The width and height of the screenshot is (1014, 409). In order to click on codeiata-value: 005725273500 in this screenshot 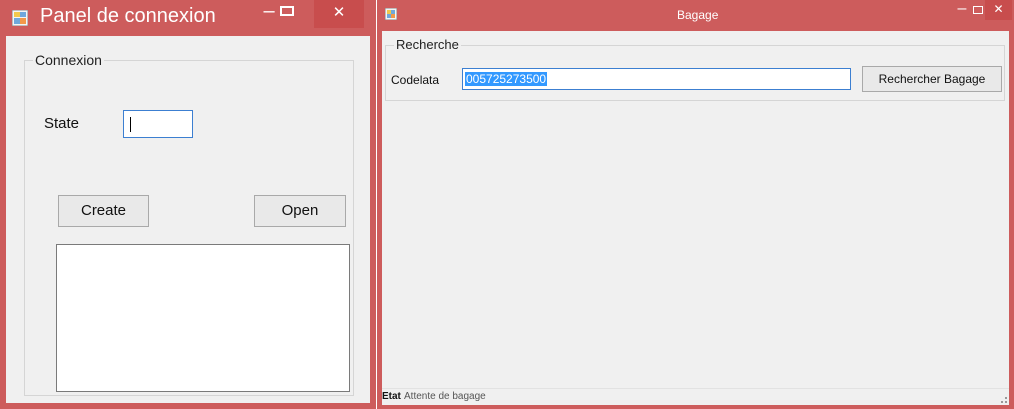, I will do `click(506, 79)`.